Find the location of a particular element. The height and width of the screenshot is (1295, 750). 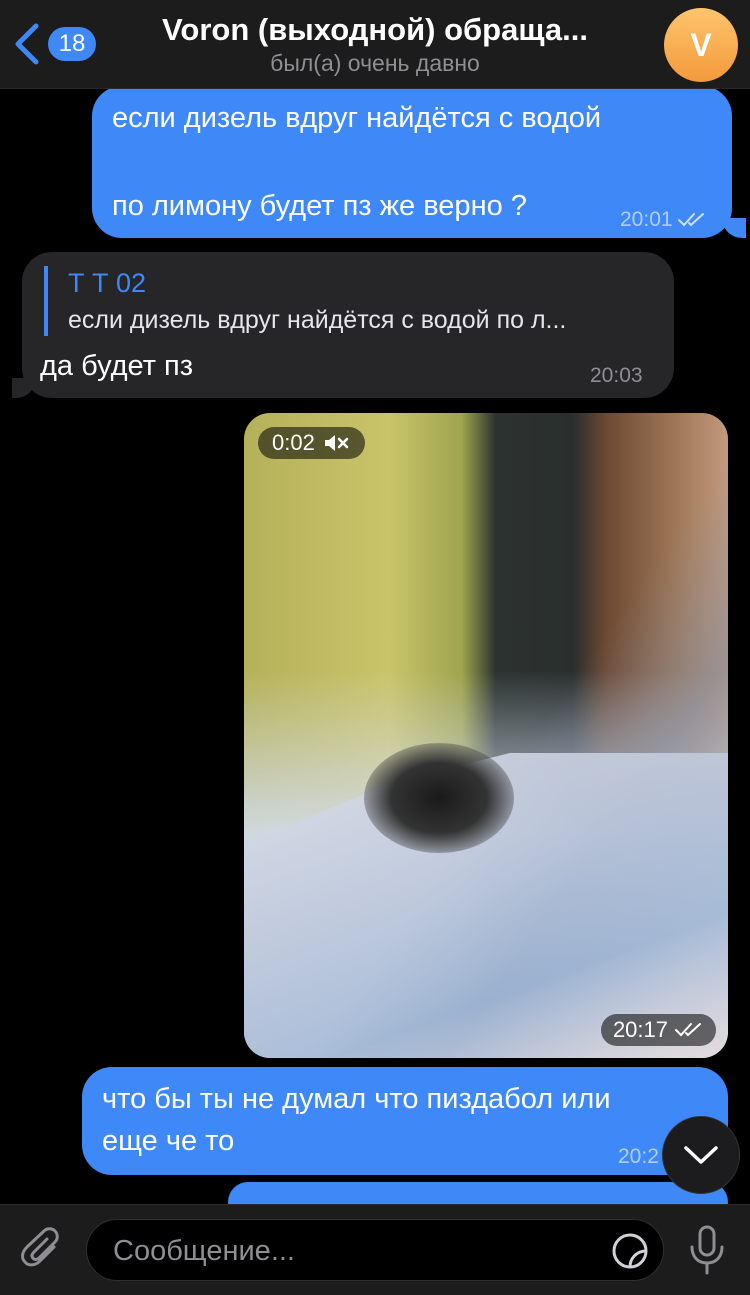

time-text: 20:01 is located at coordinates (646, 219).